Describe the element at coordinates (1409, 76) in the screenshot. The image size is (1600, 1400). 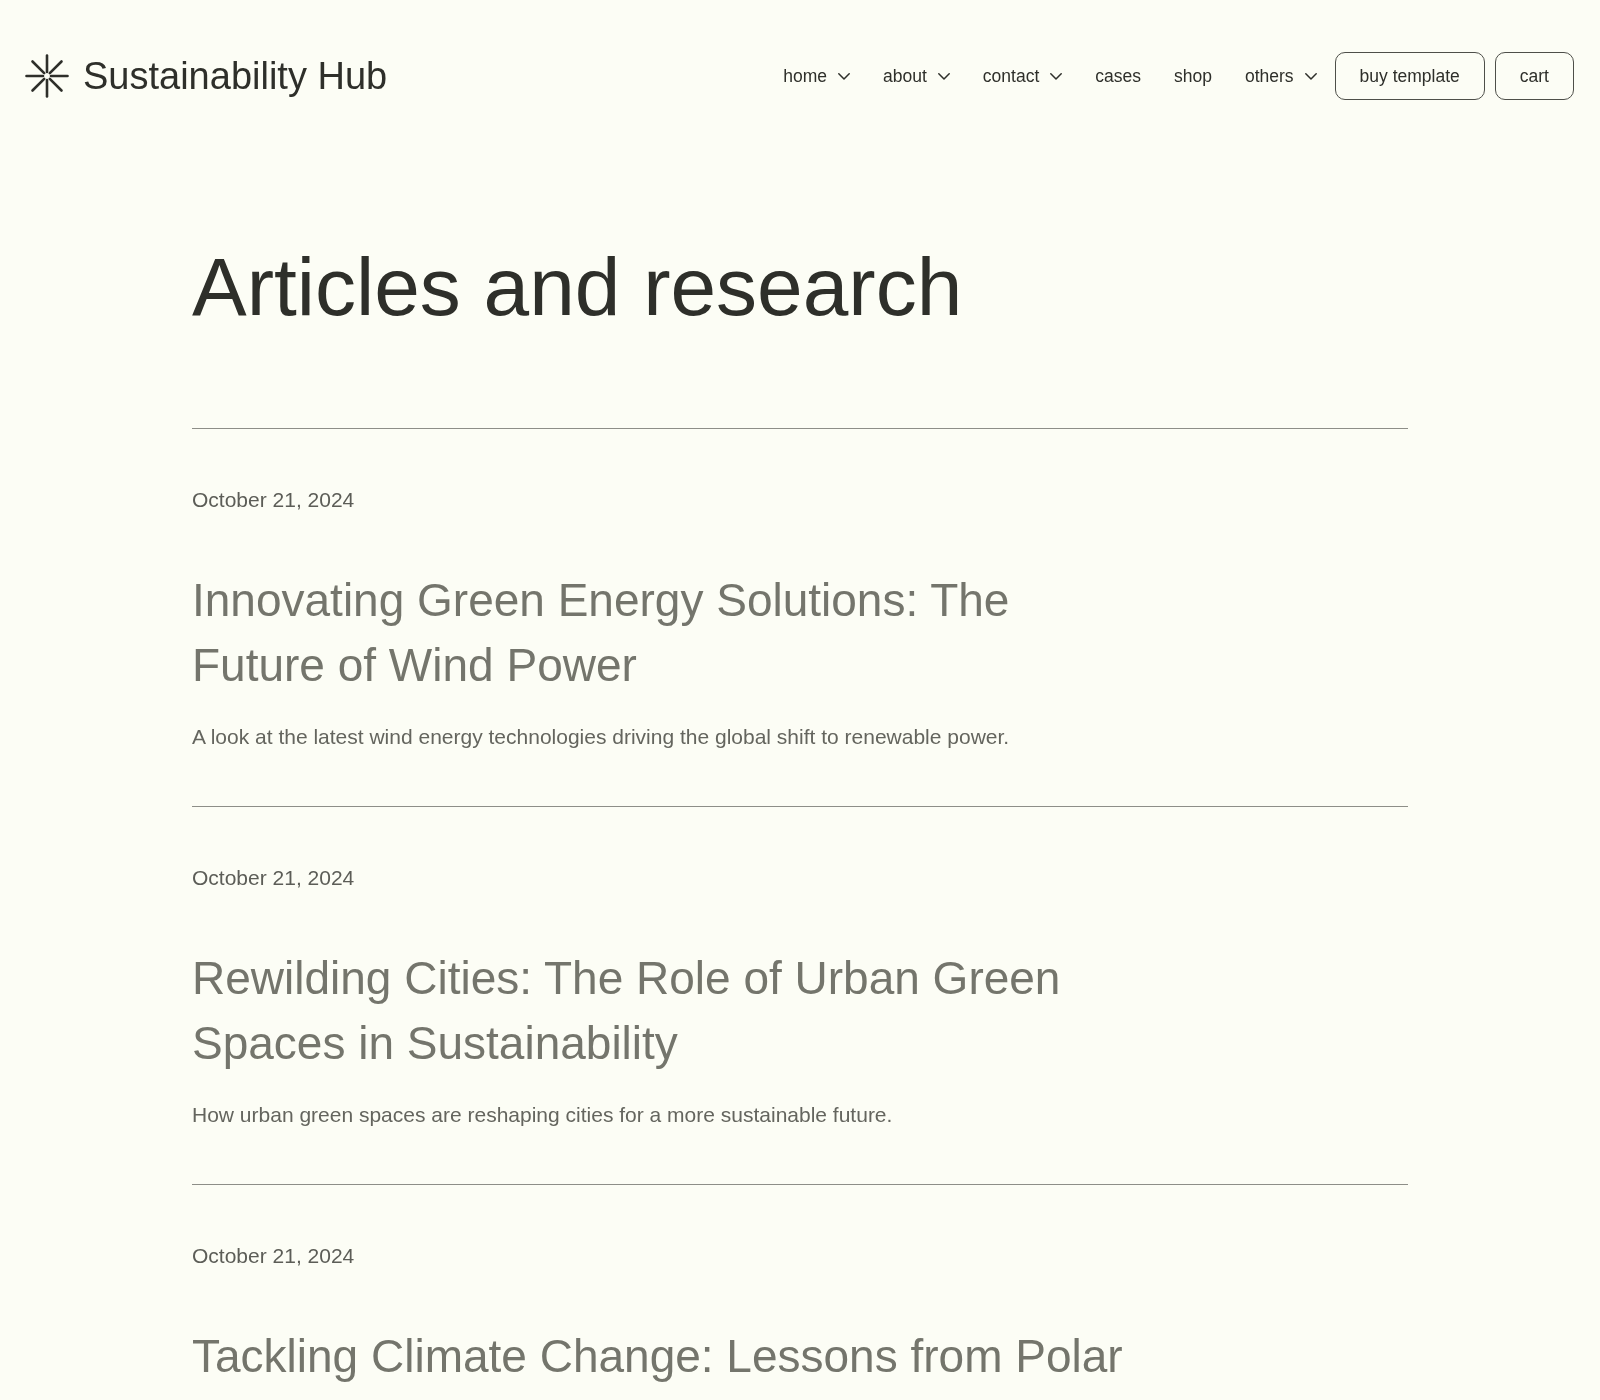
I see `nav-button: buy template` at that location.